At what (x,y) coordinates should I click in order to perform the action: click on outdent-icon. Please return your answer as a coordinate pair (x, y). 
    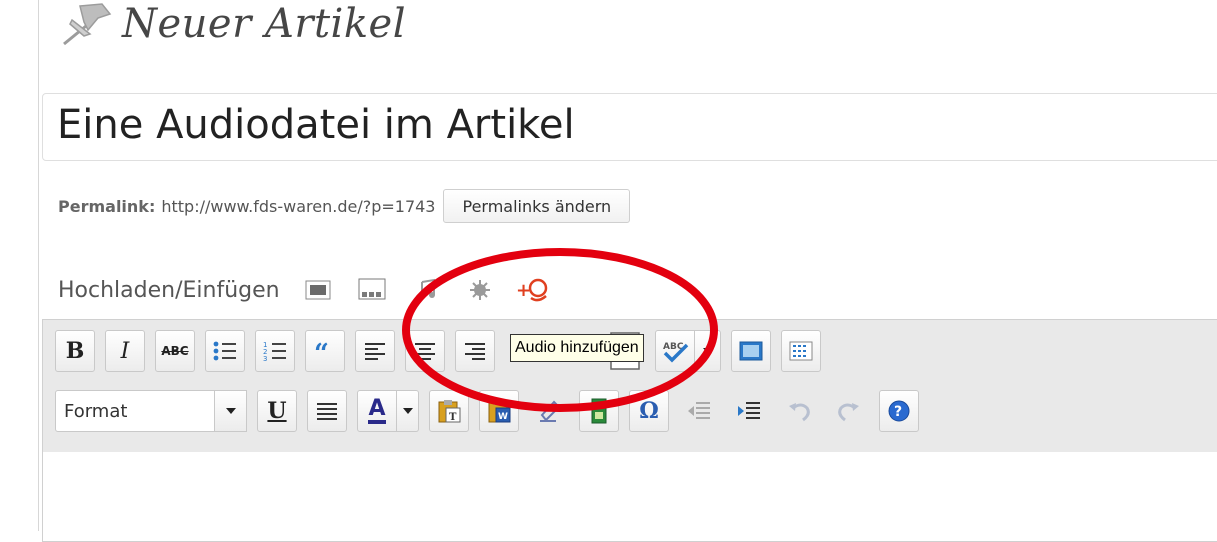
    Looking at the image, I should click on (699, 410).